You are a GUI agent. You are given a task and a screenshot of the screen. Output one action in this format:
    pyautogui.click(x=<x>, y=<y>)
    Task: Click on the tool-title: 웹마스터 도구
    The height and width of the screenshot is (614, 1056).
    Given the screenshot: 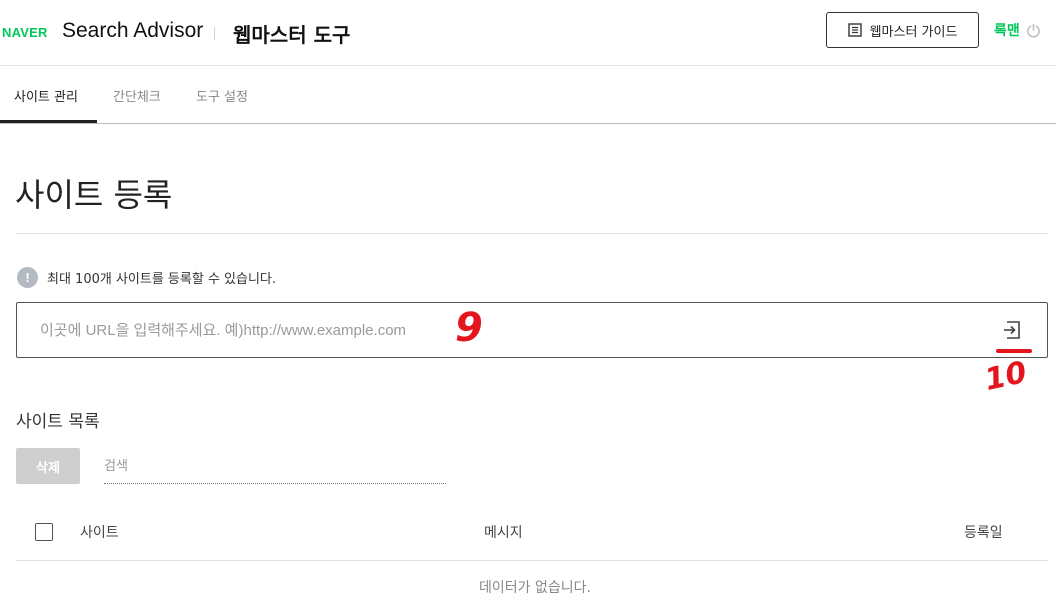 What is the action you would take?
    pyautogui.click(x=291, y=33)
    